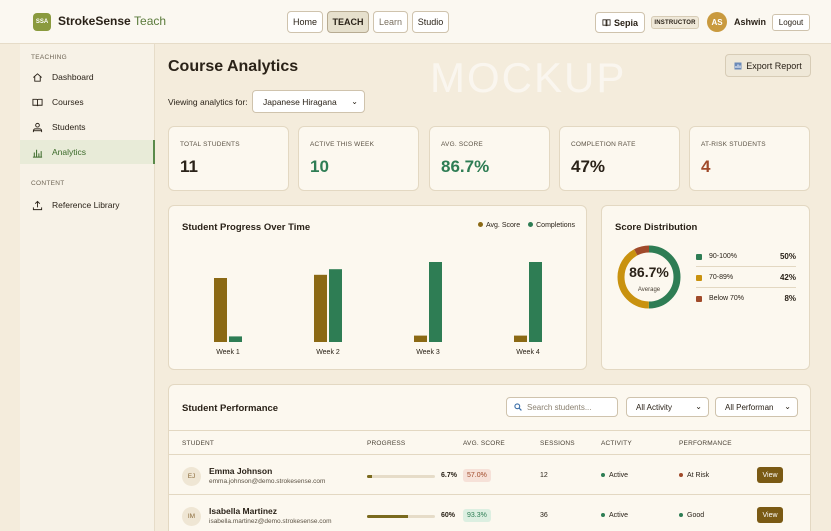  I want to click on avatar: AS, so click(717, 22).